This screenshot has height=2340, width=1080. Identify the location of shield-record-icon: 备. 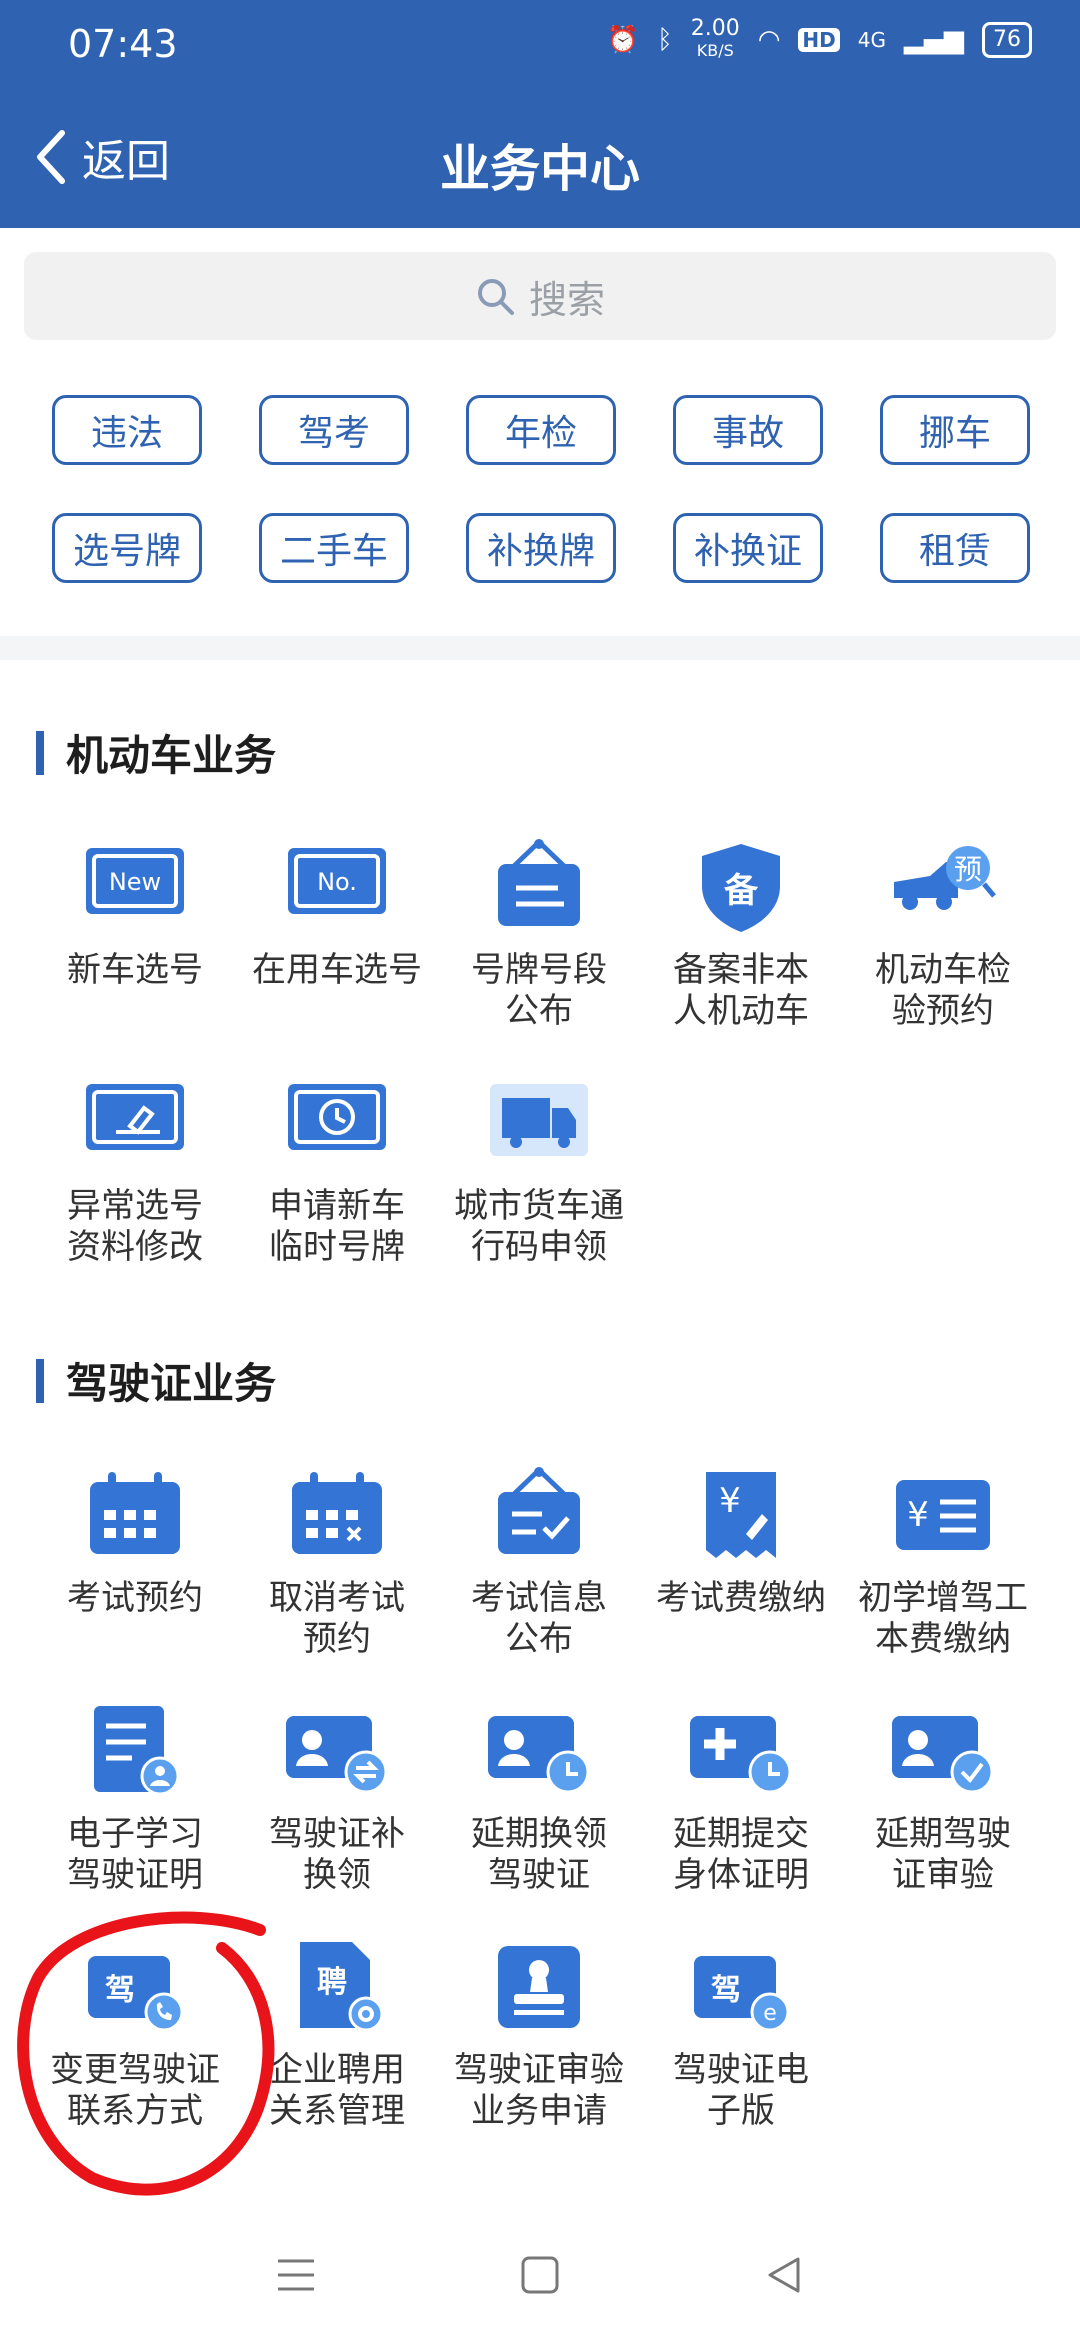
(741, 888).